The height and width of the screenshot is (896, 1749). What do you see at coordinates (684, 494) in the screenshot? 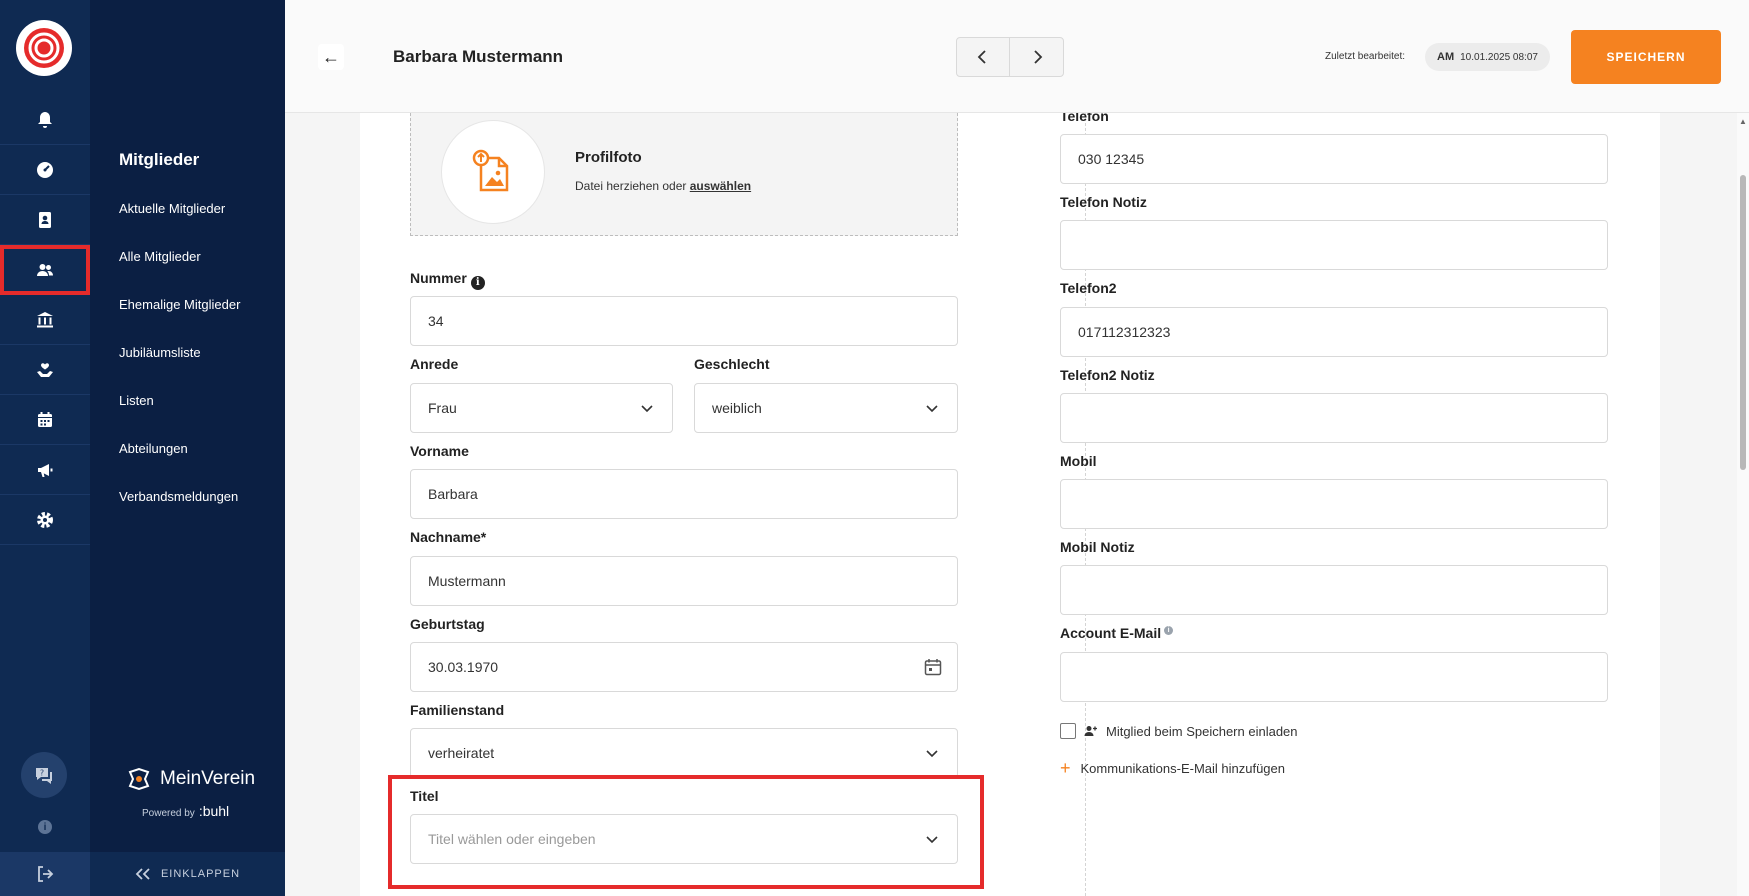
I see `first-name-input: Barbara` at bounding box center [684, 494].